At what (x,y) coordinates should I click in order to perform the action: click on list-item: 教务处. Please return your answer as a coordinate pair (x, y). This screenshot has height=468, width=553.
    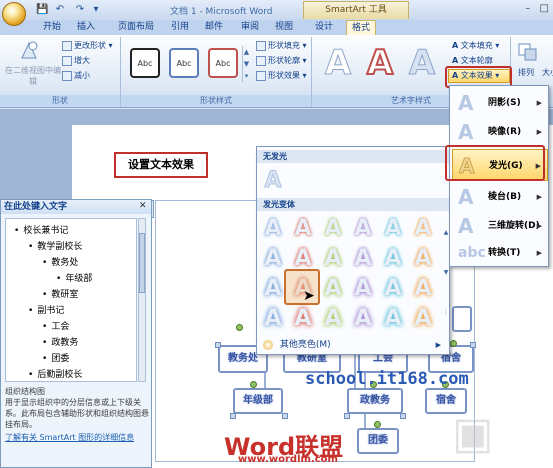
    Looking at the image, I should click on (60, 261).